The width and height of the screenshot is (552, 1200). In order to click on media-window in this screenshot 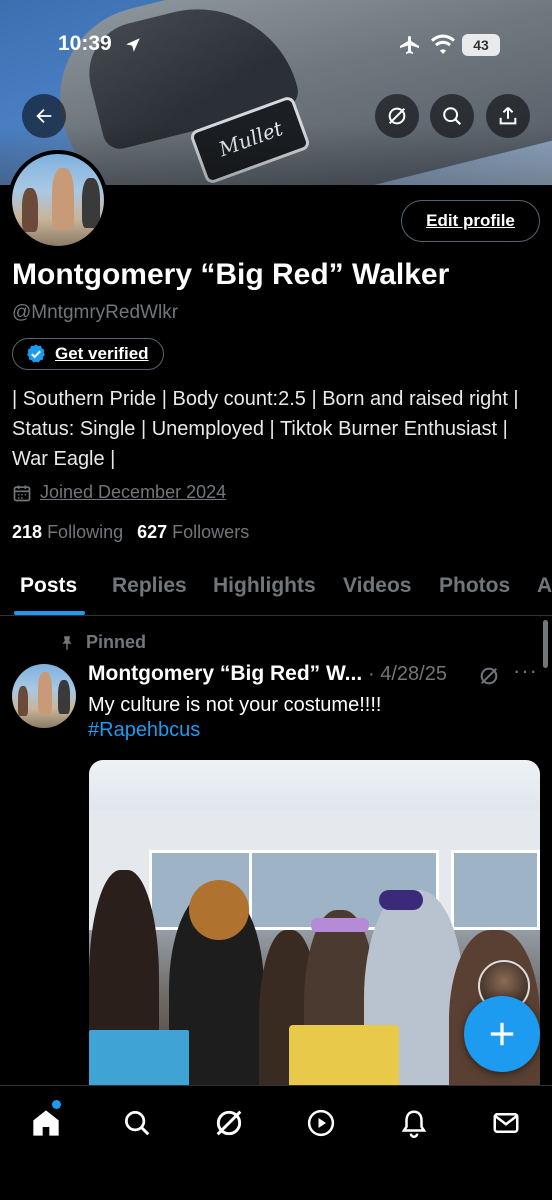, I will do `click(495, 890)`.